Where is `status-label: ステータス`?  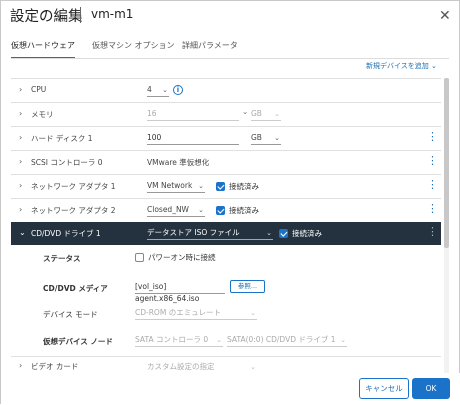 status-label: ステータス is located at coordinates (62, 258).